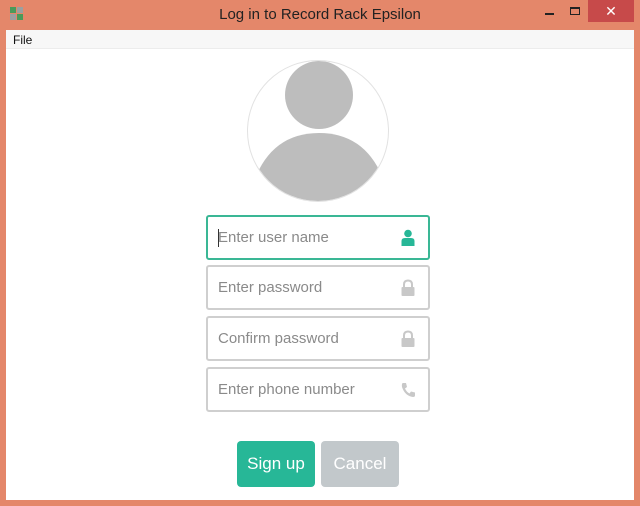 This screenshot has height=506, width=640. I want to click on minimize-icon, so click(549, 14).